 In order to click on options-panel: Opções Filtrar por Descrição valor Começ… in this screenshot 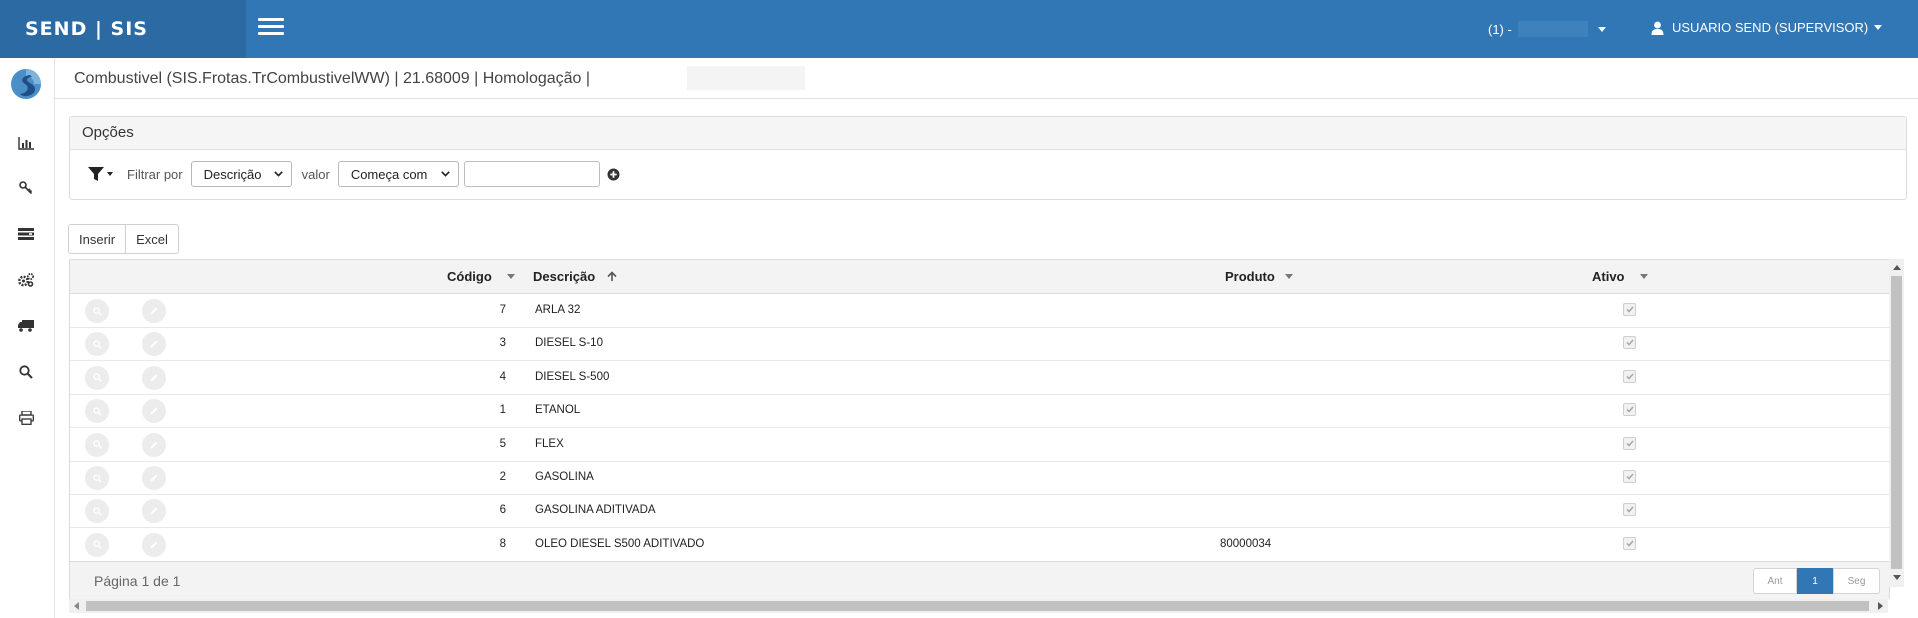, I will do `click(988, 158)`.